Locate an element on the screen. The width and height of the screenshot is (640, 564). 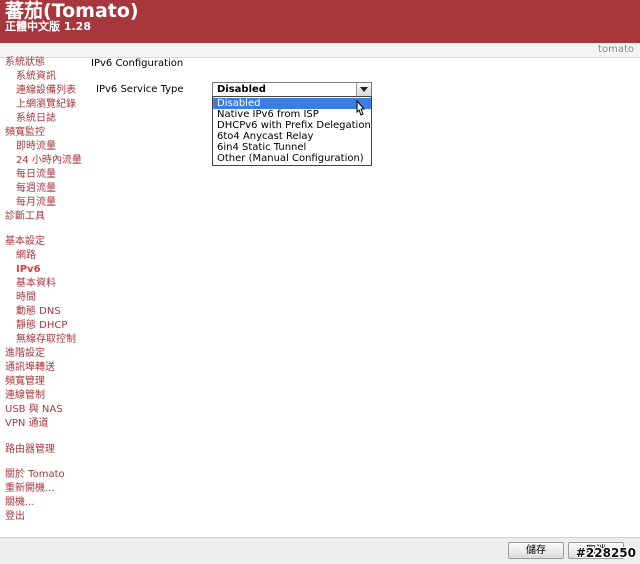
section-title: IPv6 Configuration is located at coordinates (137, 63).